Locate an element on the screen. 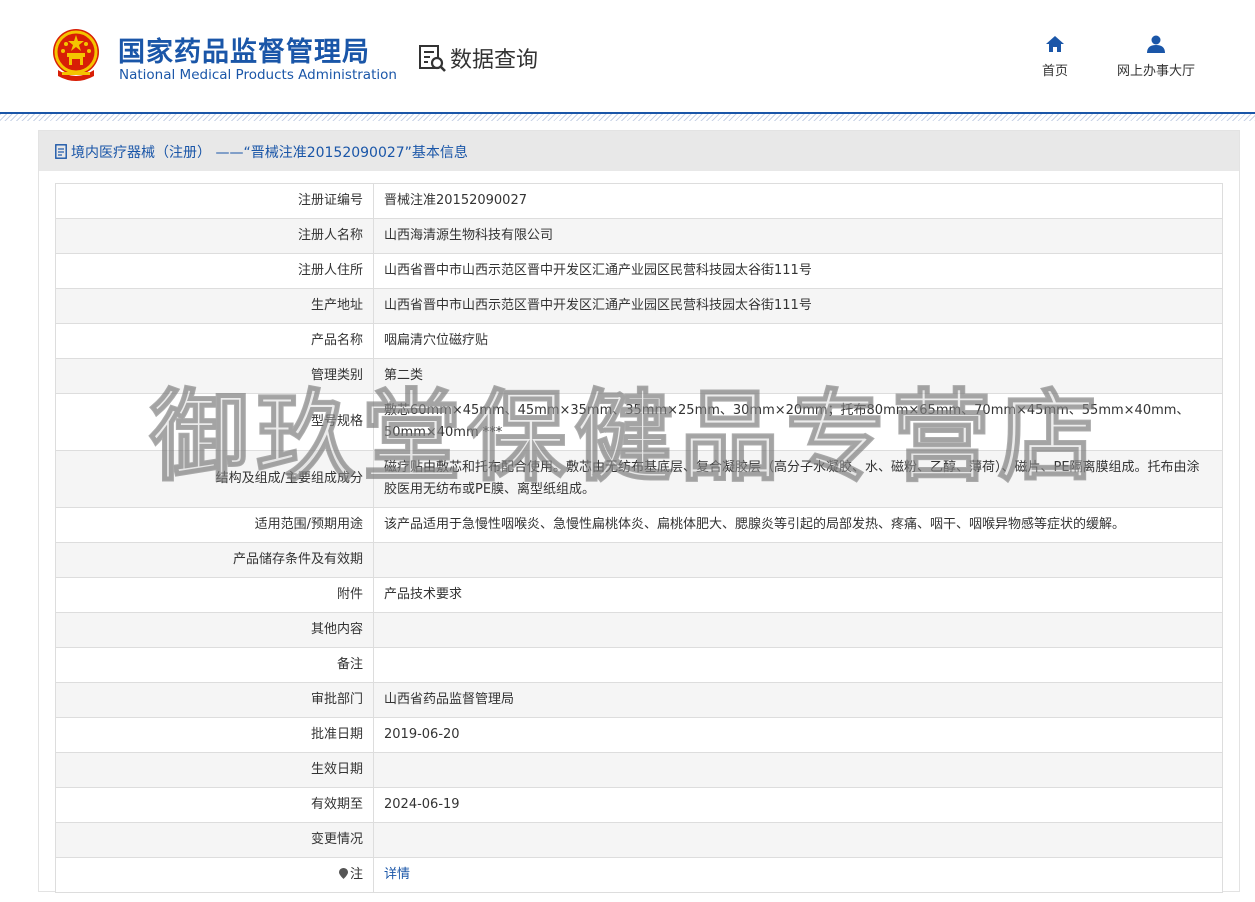  table-row: 生产地址 山西省晋中市山西示范区晋中开发区汇通产业园区民营科技园太谷街111号 is located at coordinates (639, 306).